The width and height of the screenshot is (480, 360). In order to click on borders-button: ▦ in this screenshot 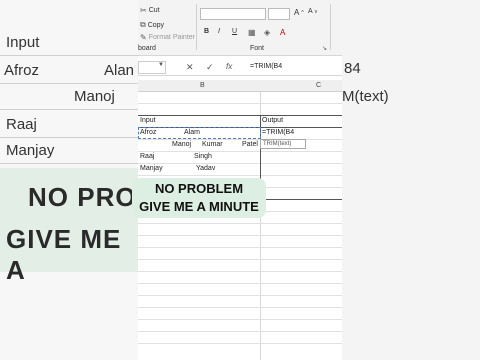, I will do `click(252, 32)`.